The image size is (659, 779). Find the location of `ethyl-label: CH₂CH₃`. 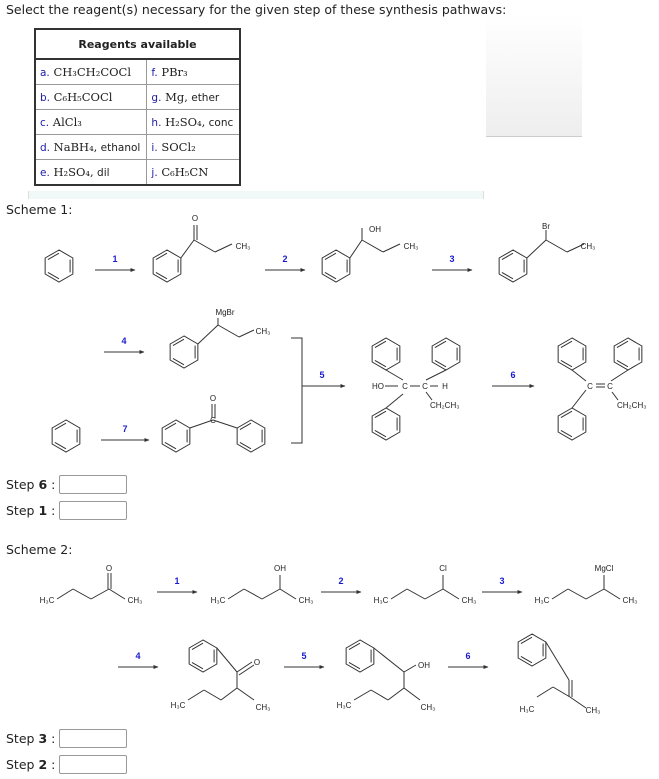

ethyl-label: CH₂CH₃ is located at coordinates (631, 405).